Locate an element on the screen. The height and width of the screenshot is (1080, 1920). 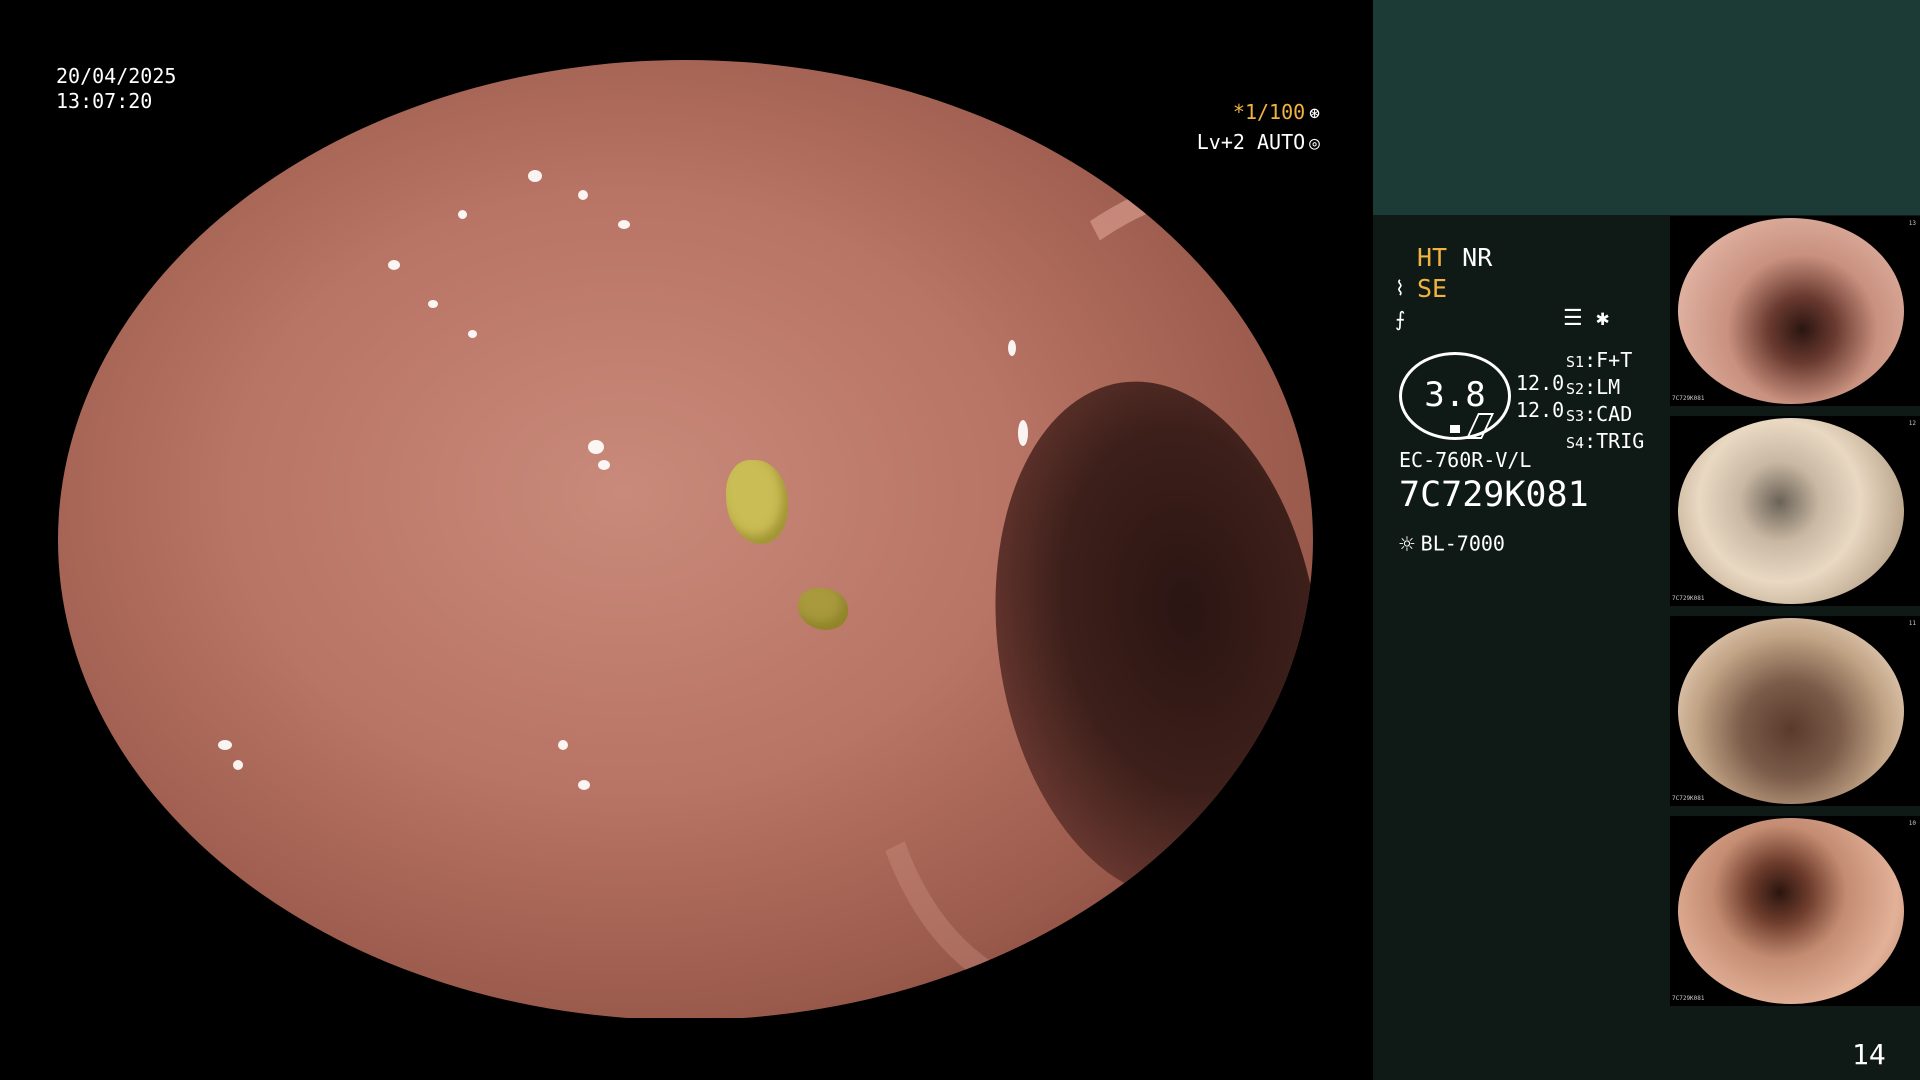
page-number: 14 is located at coordinates (1869, 1054).